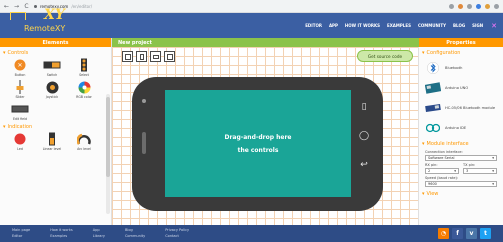  I want to click on element-label: Select, so click(84, 75).